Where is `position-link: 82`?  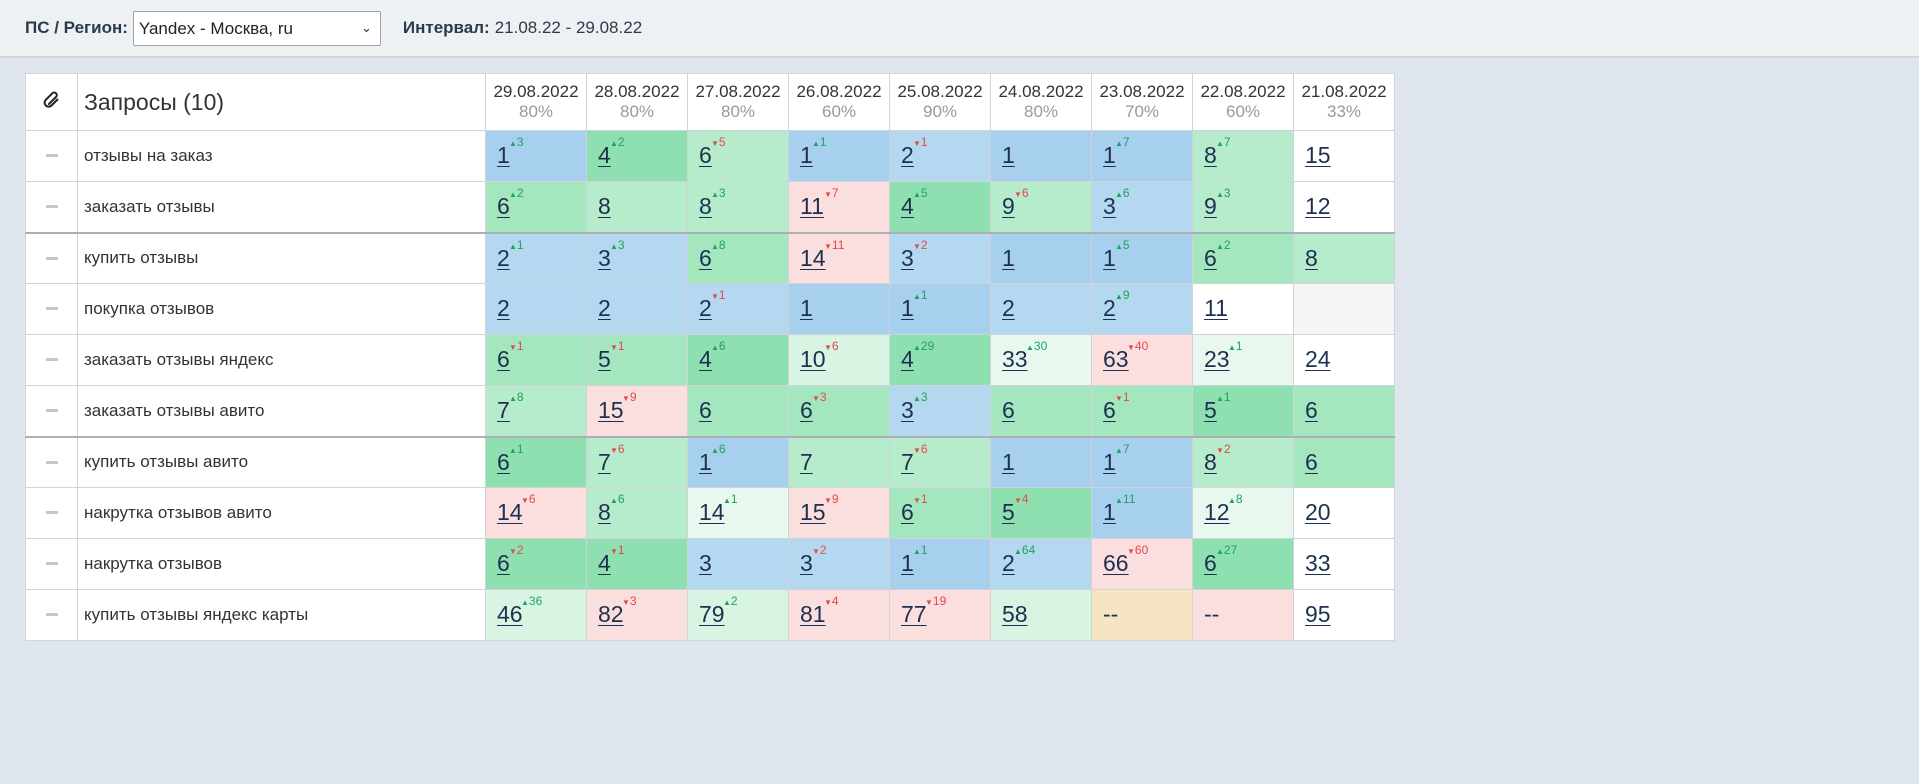 position-link: 82 is located at coordinates (611, 614).